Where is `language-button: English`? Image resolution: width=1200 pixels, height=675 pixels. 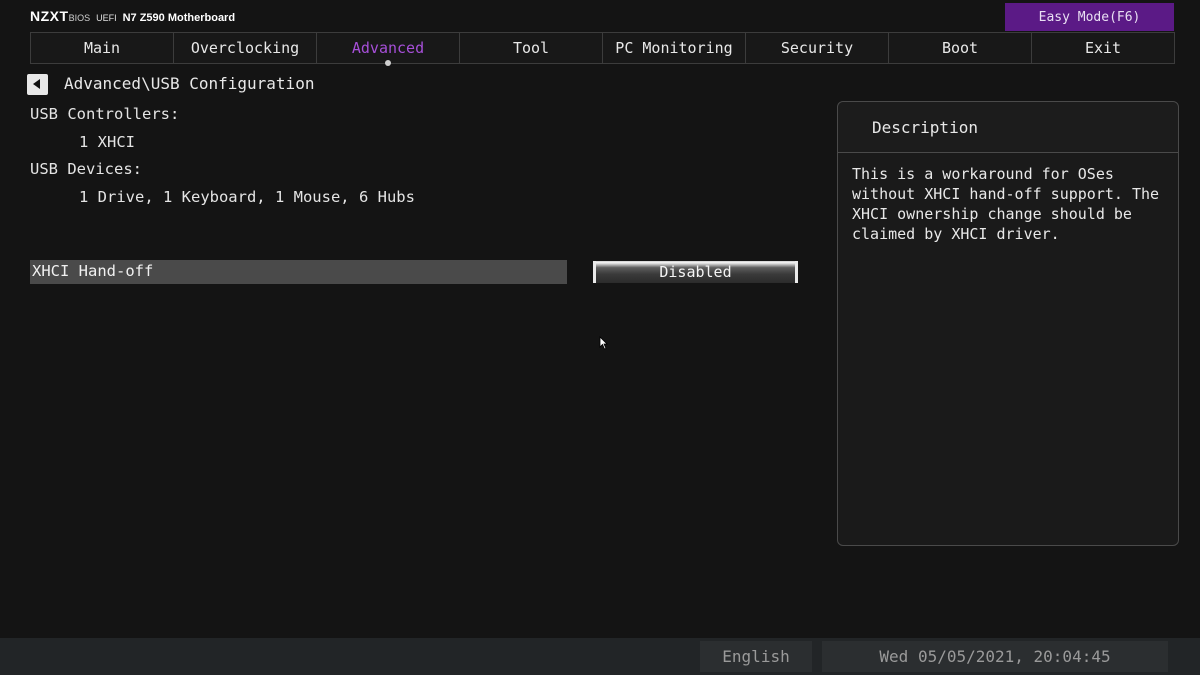
language-button: English is located at coordinates (756, 656).